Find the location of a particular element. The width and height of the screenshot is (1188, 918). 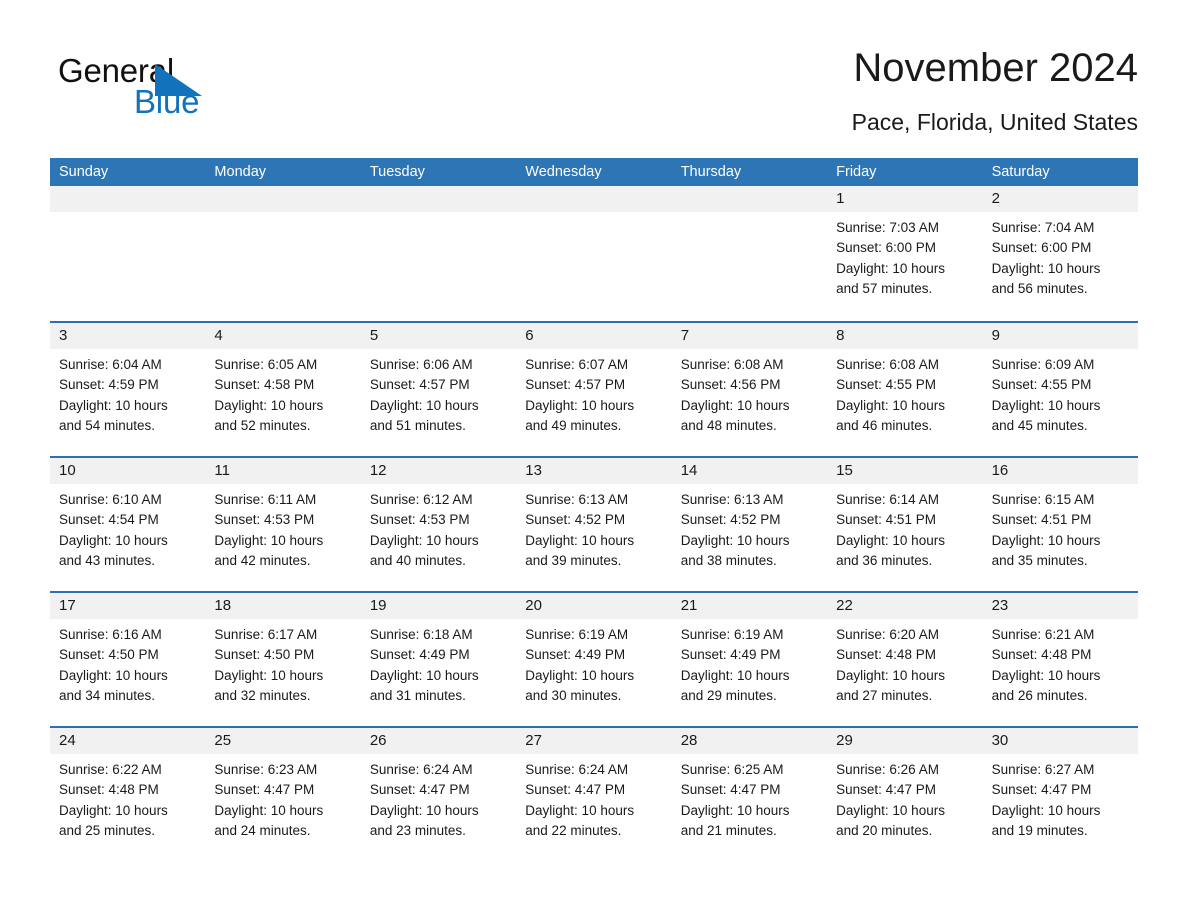

day-number-band: 2 is located at coordinates (1060, 199).